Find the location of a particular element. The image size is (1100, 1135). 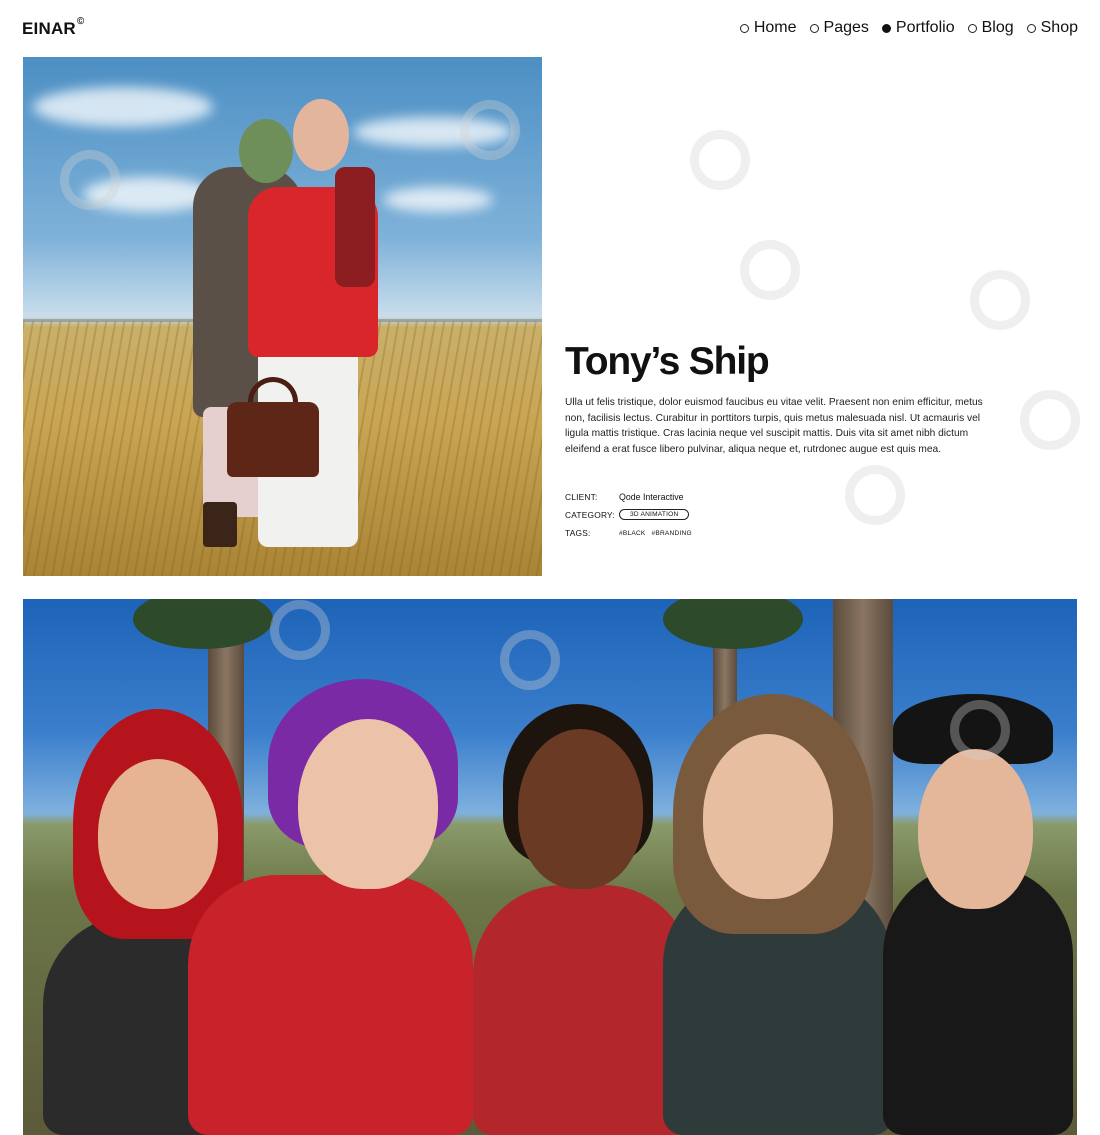

person-2-face is located at coordinates (368, 804).